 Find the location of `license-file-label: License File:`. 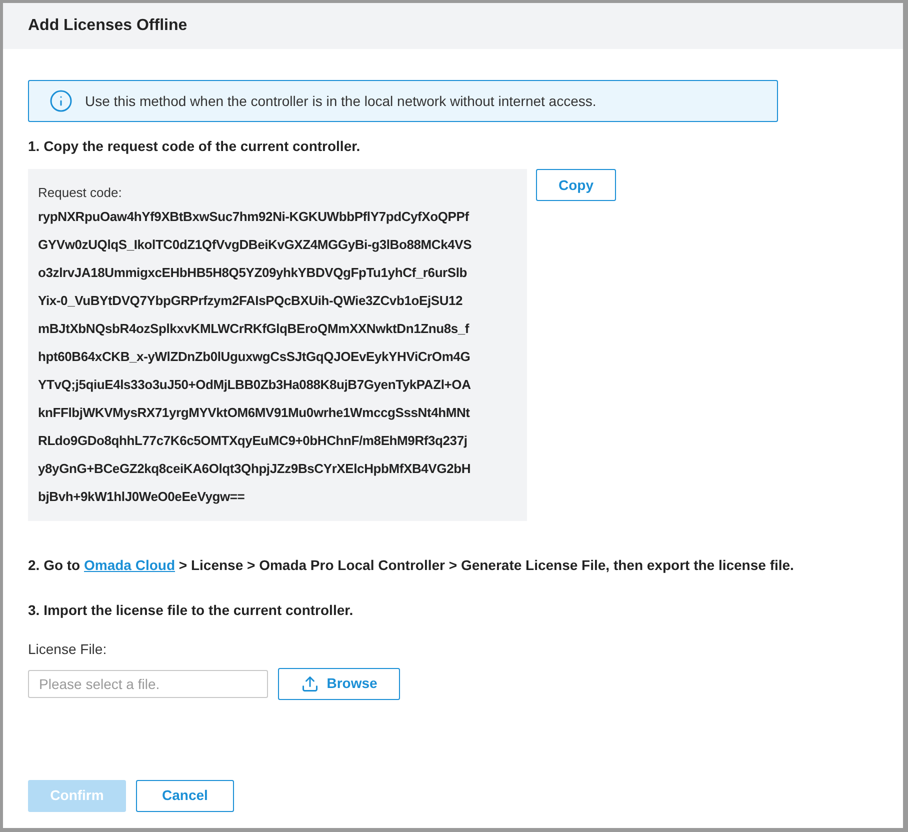

license-file-label: License File: is located at coordinates (68, 649).